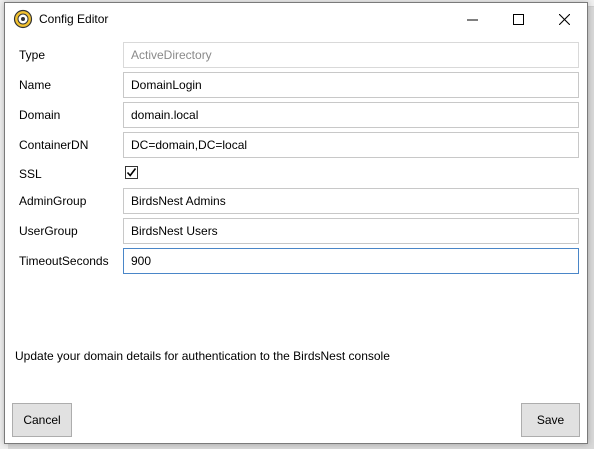  I want to click on timeout-row: TimeoutSeconds 900, so click(299, 261).